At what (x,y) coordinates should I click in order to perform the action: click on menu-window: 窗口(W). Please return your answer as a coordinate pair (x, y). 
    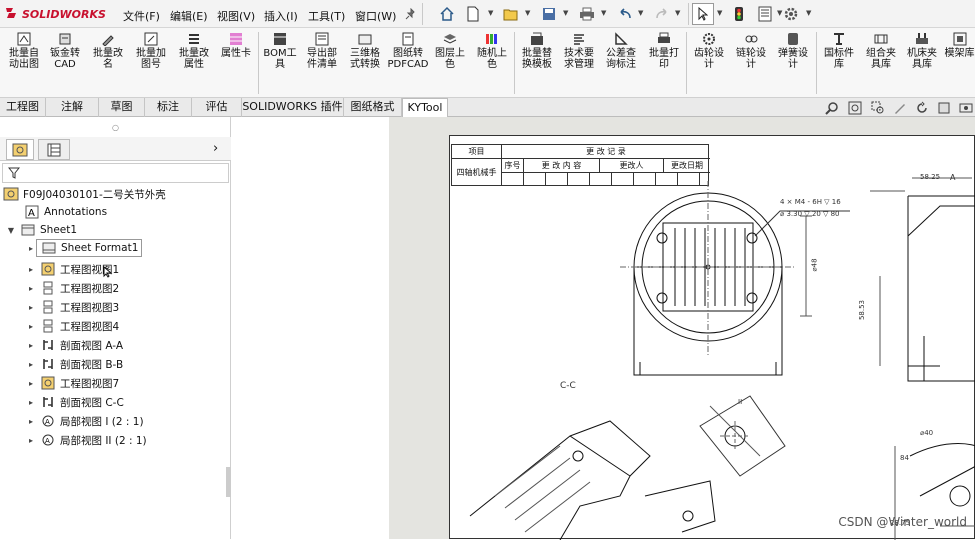
    Looking at the image, I should click on (375, 16).